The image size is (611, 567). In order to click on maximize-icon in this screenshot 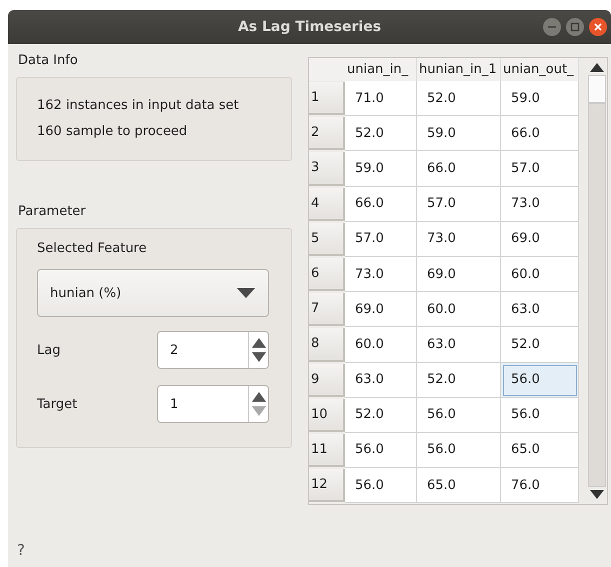, I will do `click(575, 27)`.